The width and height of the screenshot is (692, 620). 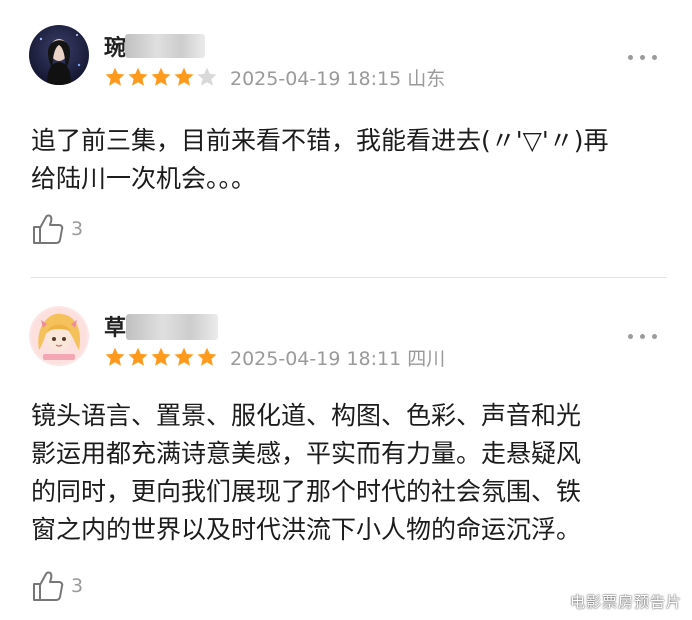 I want to click on review-text-line: 镜头语言、置景、服化道、构图、色彩、声音和光, so click(x=306, y=415).